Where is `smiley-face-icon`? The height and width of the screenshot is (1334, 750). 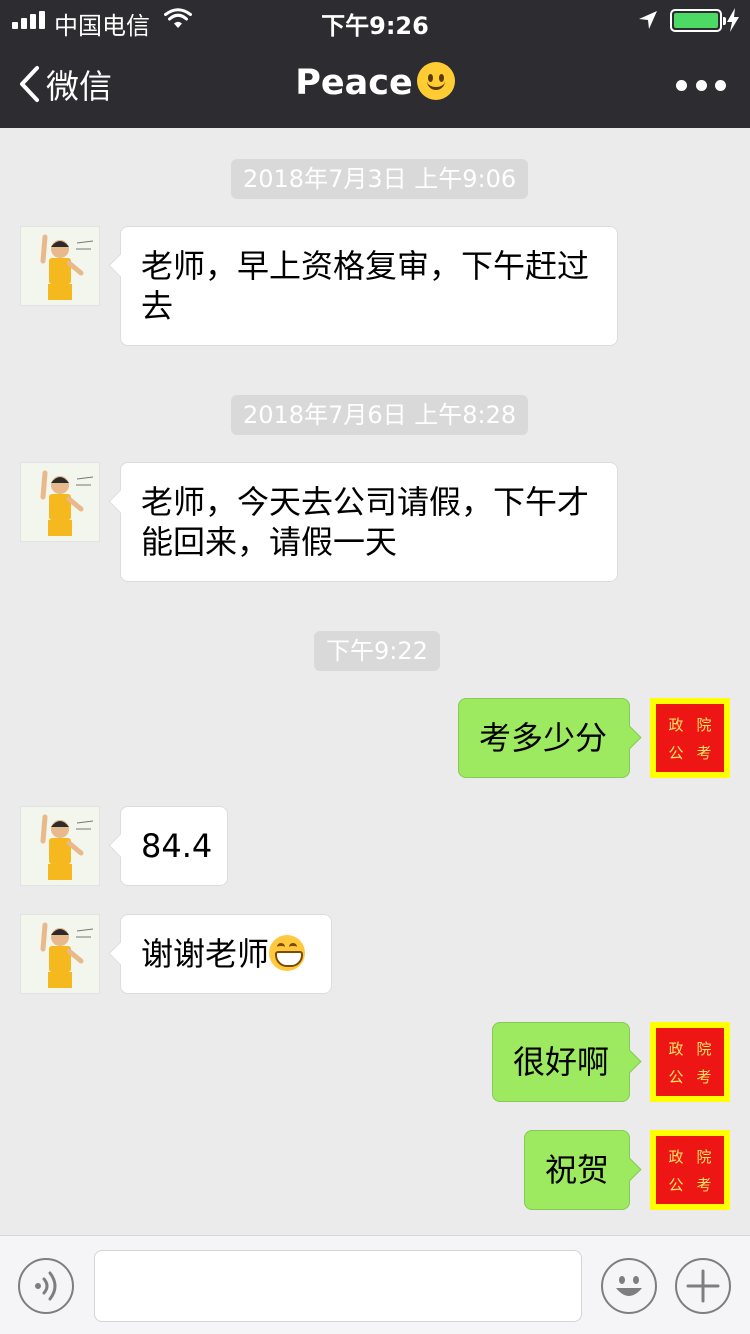
smiley-face-icon is located at coordinates (629, 1286).